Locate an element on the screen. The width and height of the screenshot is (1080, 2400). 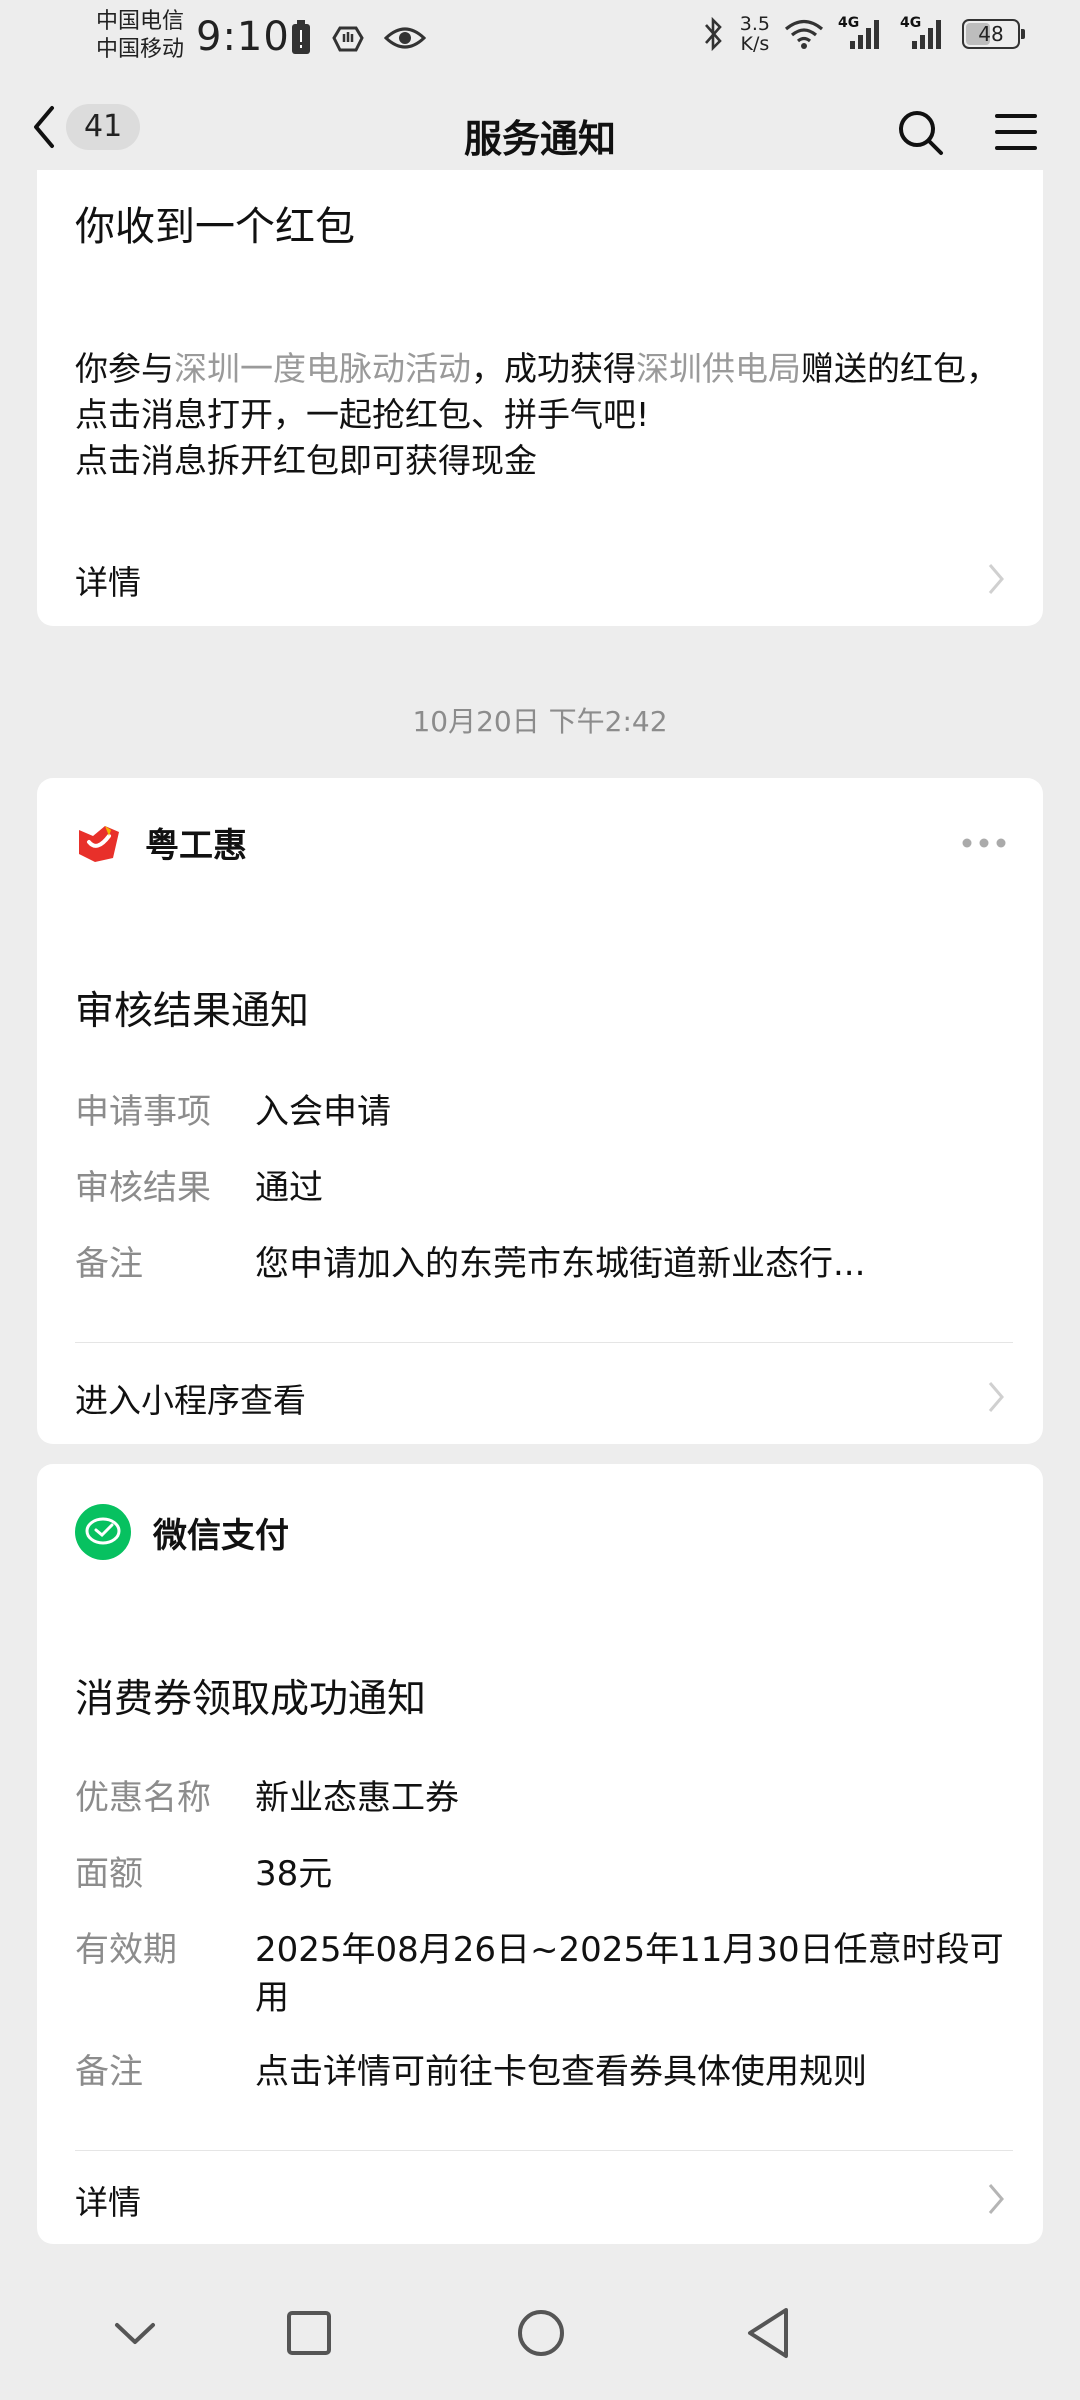
menu-button is located at coordinates (1016, 134).